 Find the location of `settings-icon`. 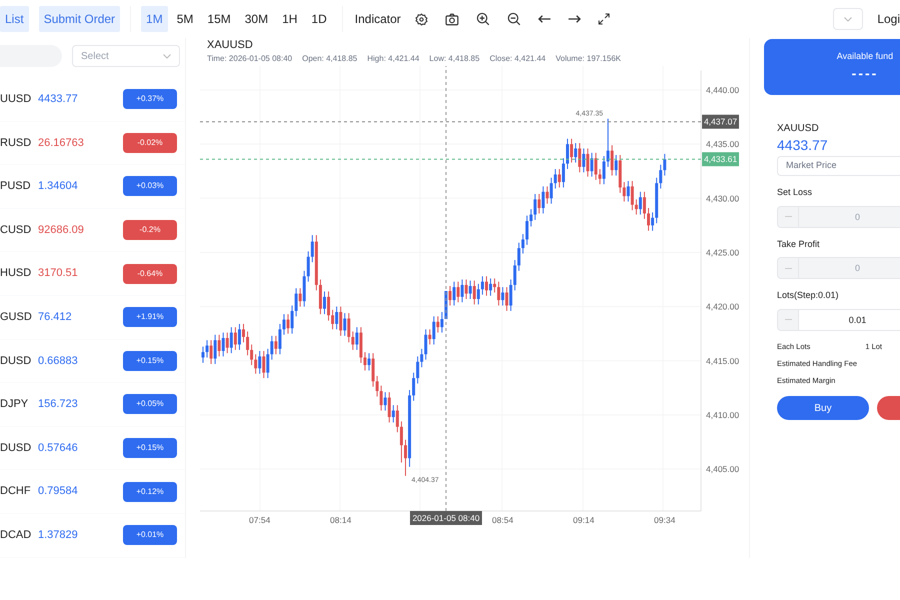

settings-icon is located at coordinates (421, 19).